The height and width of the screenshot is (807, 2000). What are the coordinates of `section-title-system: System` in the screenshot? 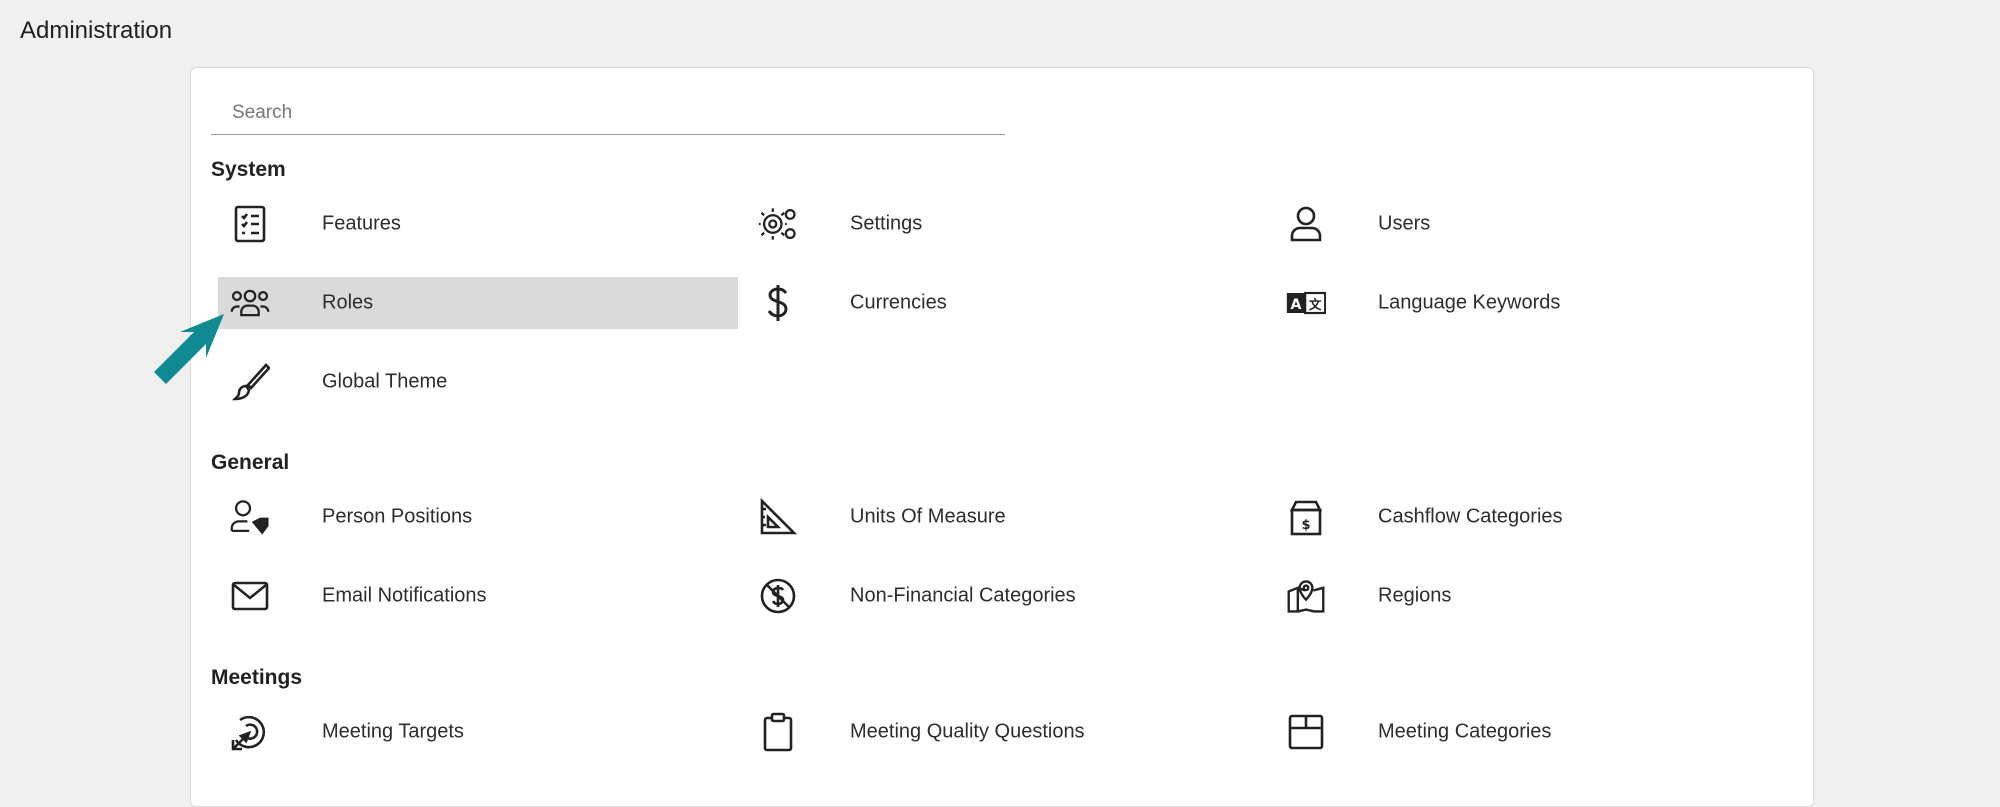 It's located at (248, 169).